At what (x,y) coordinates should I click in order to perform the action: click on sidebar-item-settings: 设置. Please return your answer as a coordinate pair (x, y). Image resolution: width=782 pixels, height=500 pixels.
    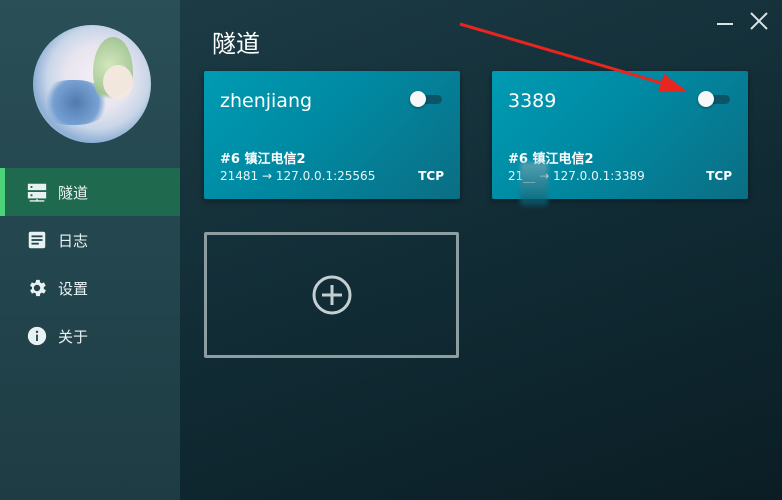
    Looking at the image, I should click on (90, 288).